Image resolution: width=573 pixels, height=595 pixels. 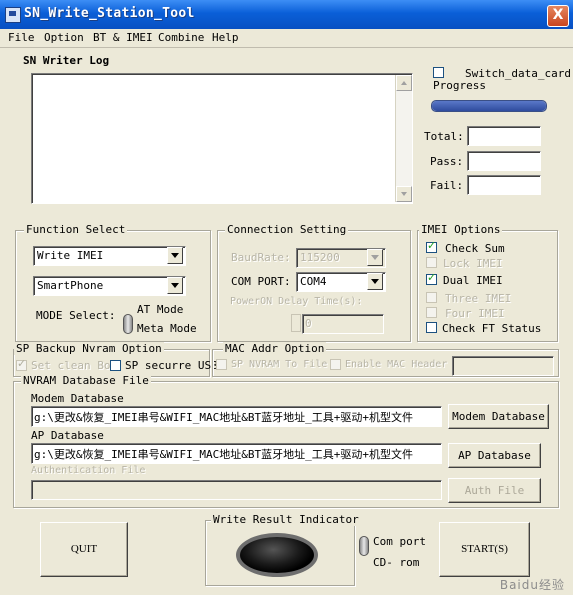 I want to click on phone-type-combo: SmartPhone, so click(x=109, y=286).